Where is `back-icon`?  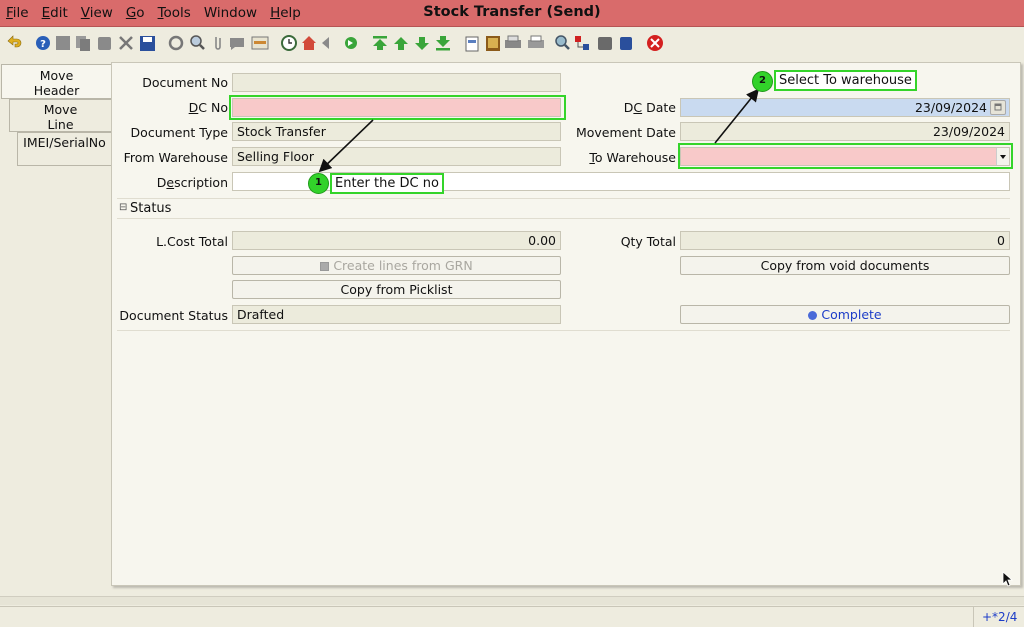 back-icon is located at coordinates (325, 43).